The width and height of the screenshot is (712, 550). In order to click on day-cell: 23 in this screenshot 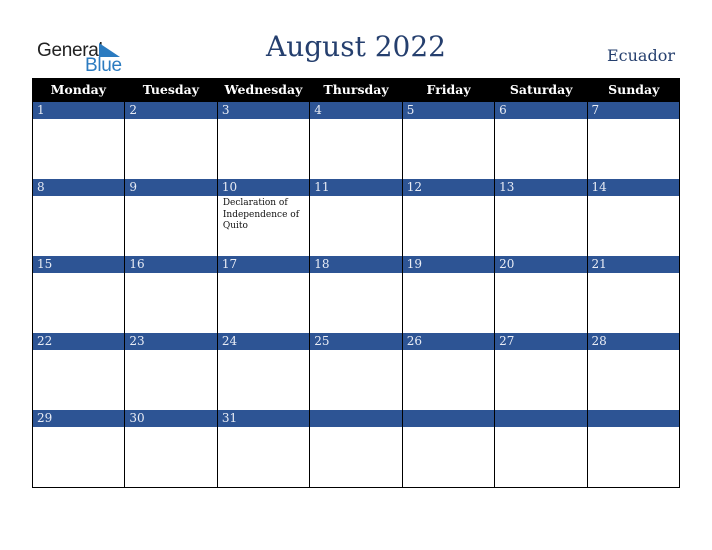, I will do `click(170, 371)`.